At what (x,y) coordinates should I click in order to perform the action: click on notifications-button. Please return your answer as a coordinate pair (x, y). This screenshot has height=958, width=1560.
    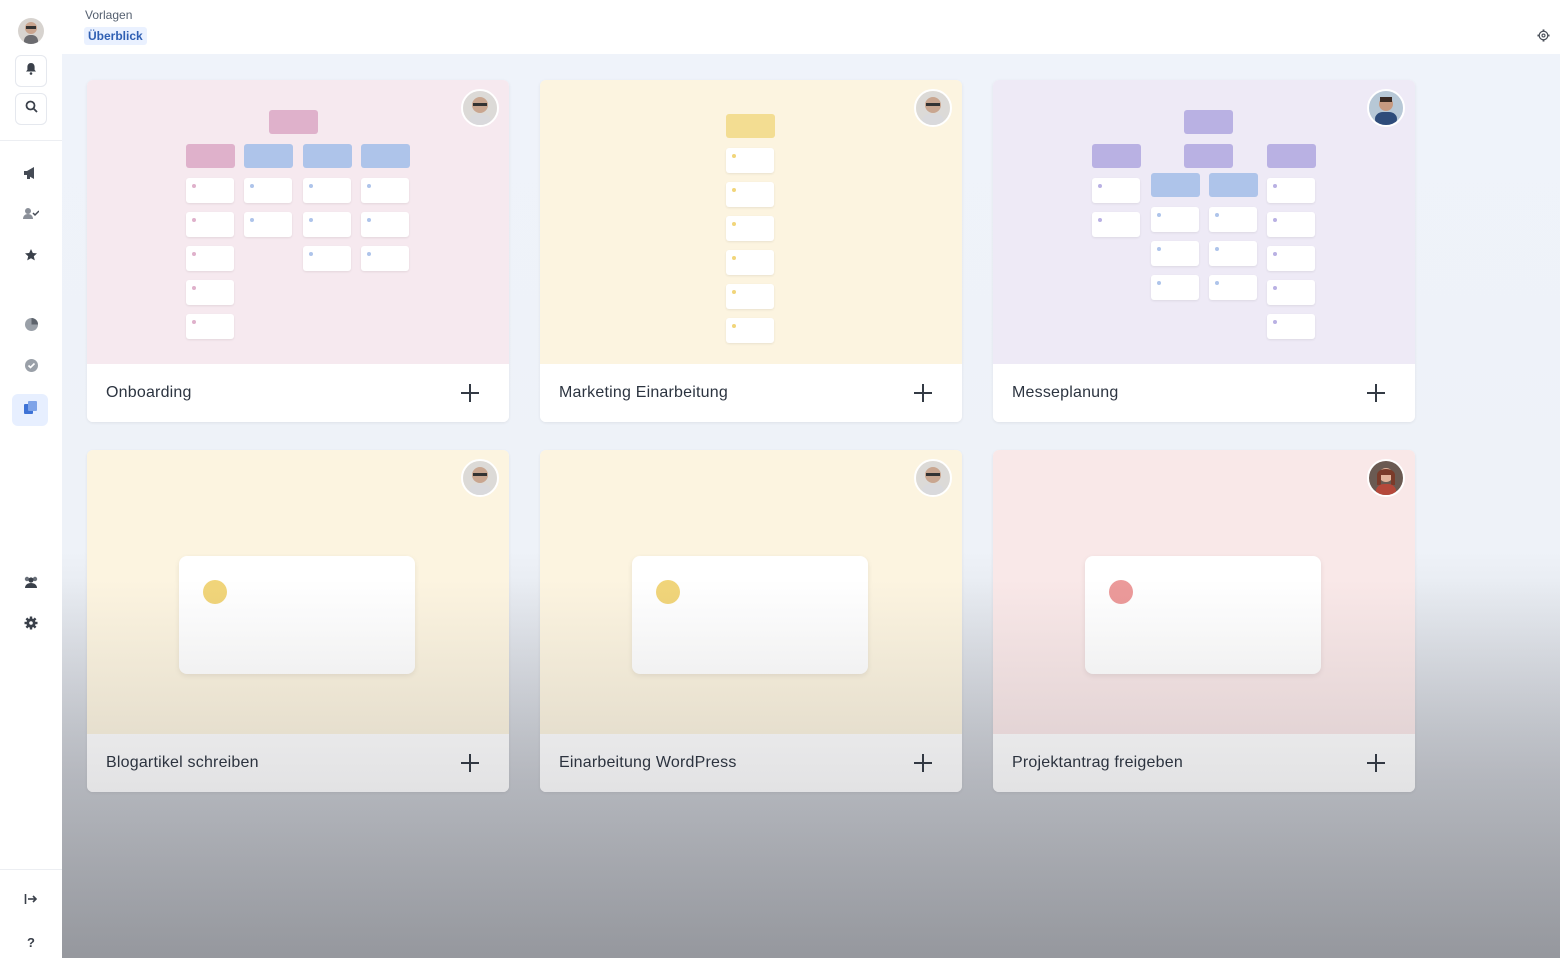
    Looking at the image, I should click on (31, 71).